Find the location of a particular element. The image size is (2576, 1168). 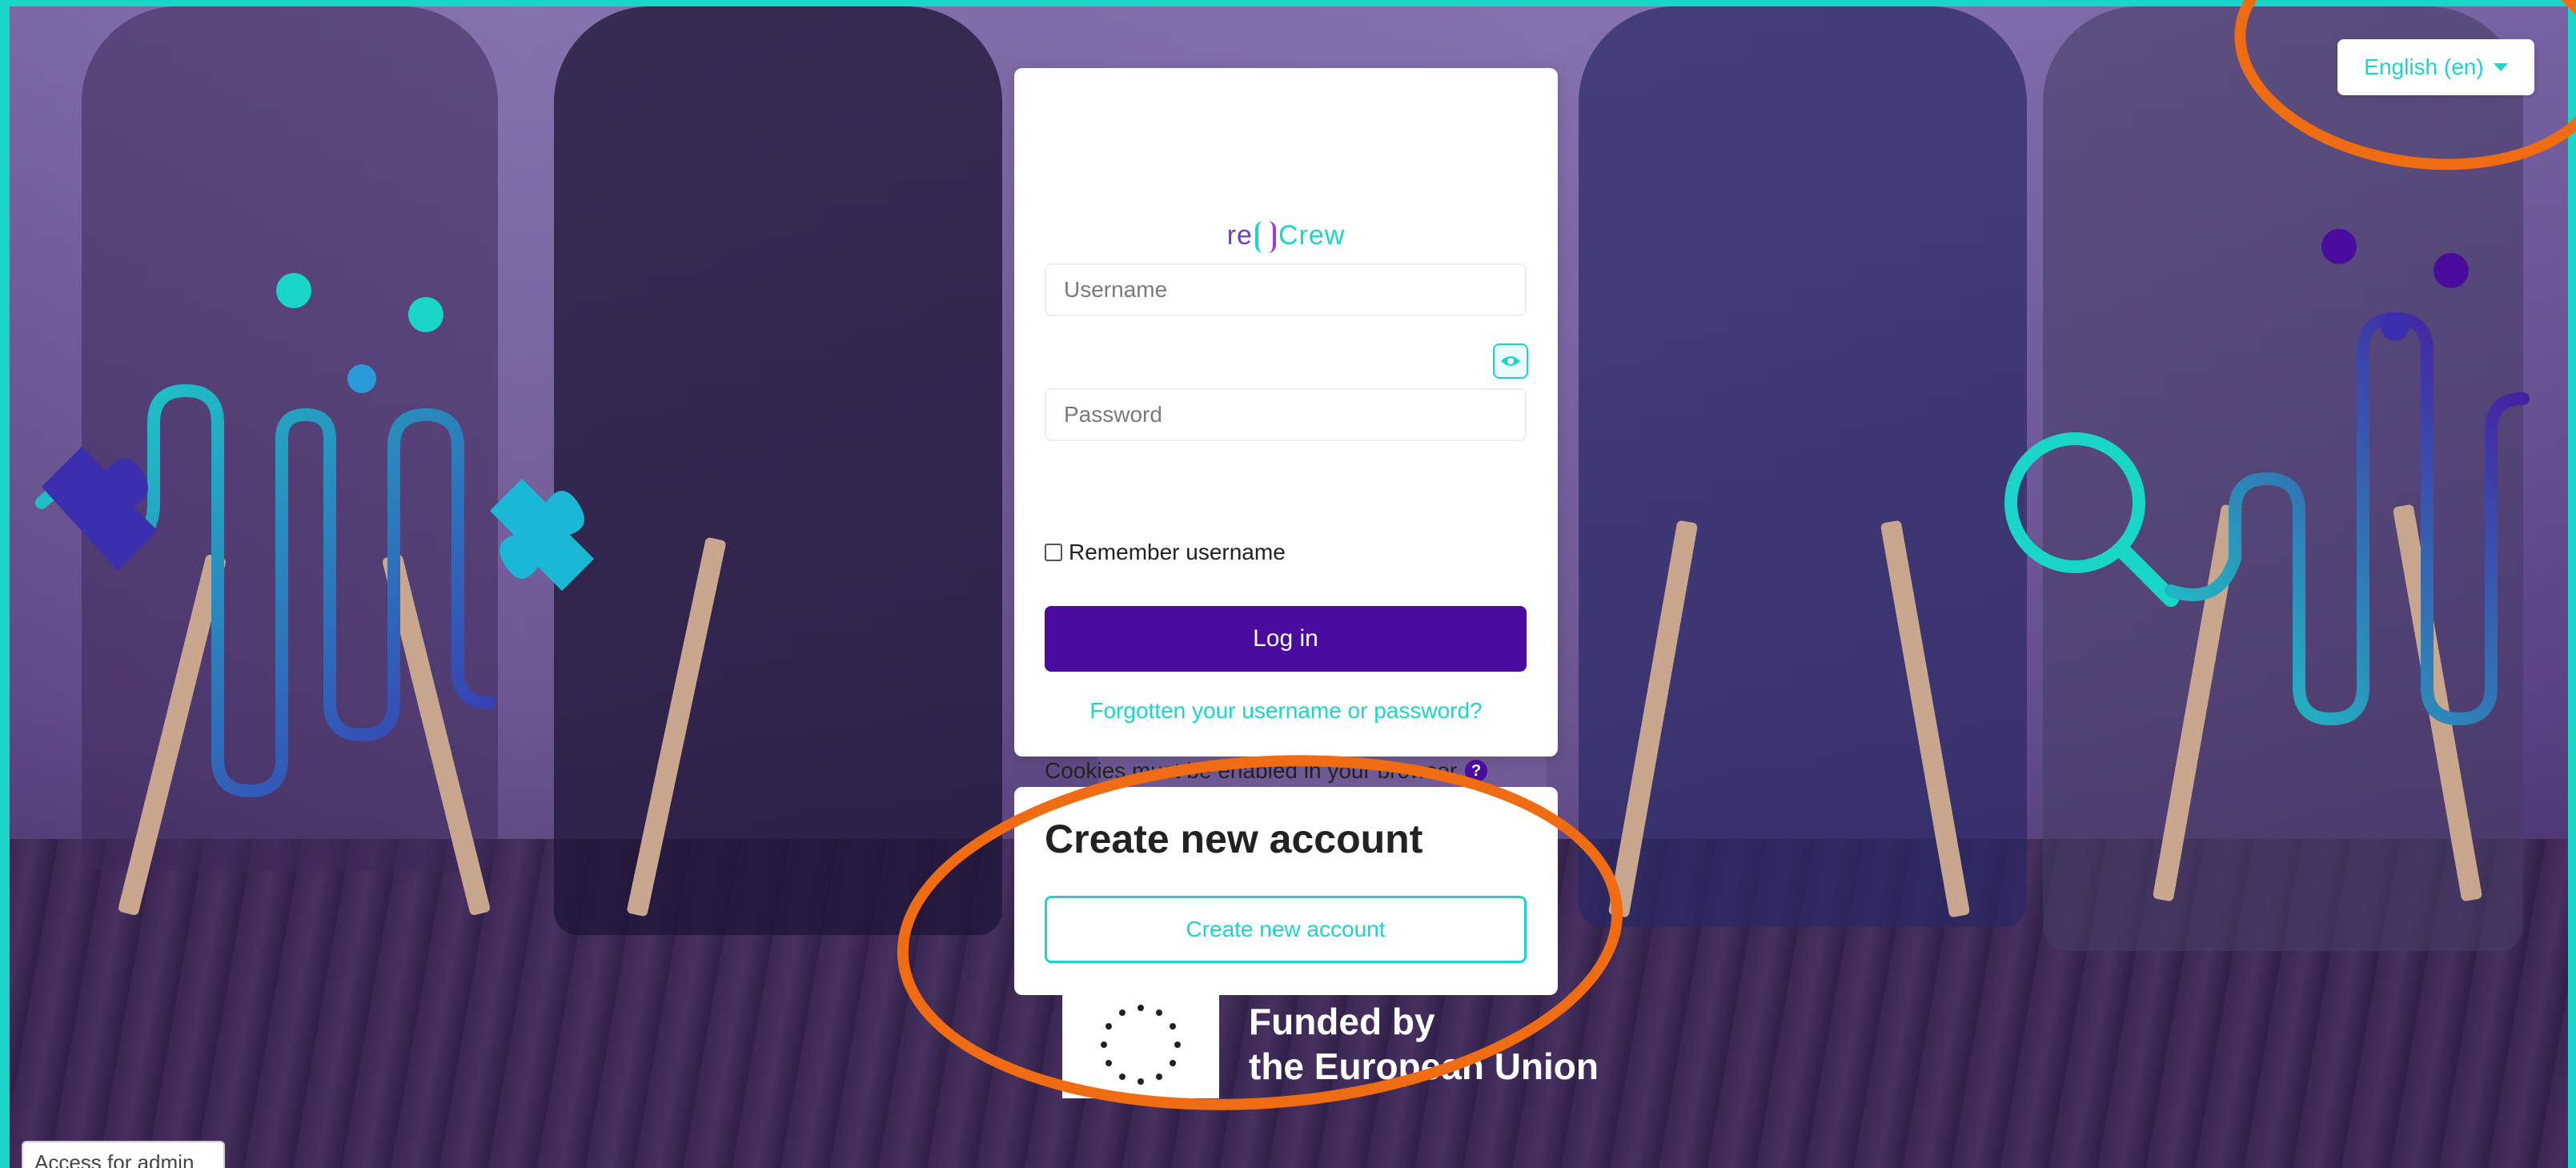

admin-access-link: Access for admin is located at coordinates (123, 1154).